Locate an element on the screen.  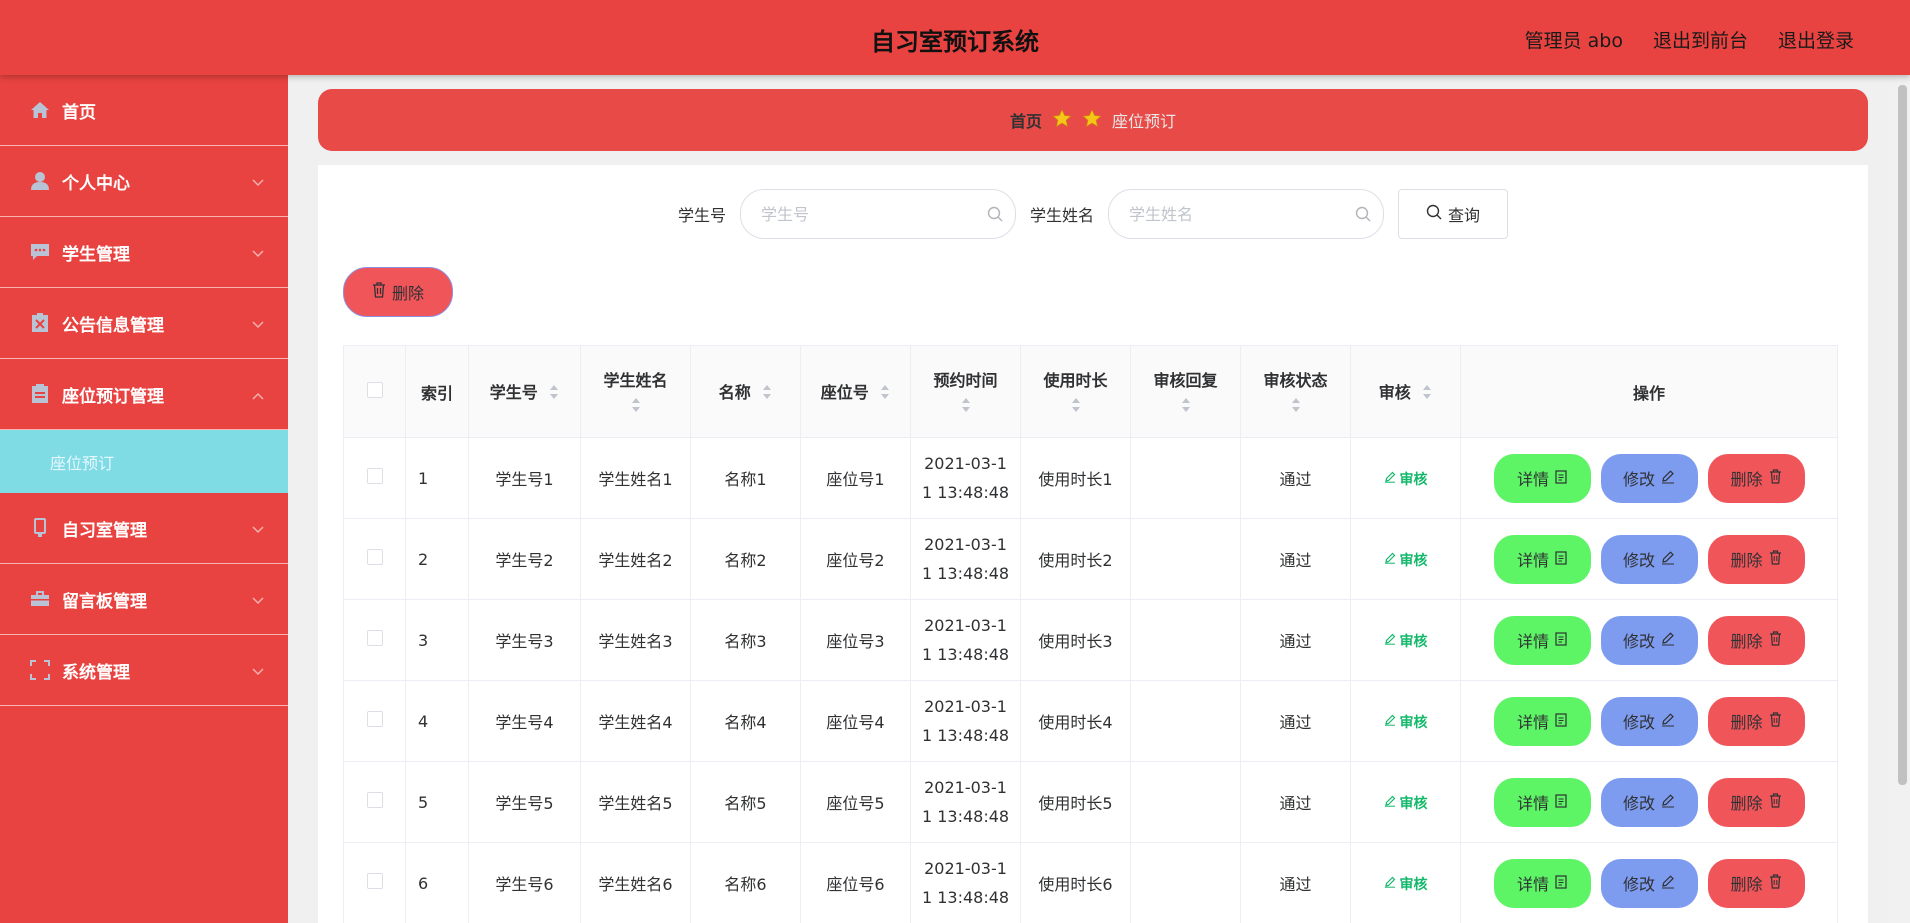
sidebar-item-student-management: 学生管理 is located at coordinates (144, 252).